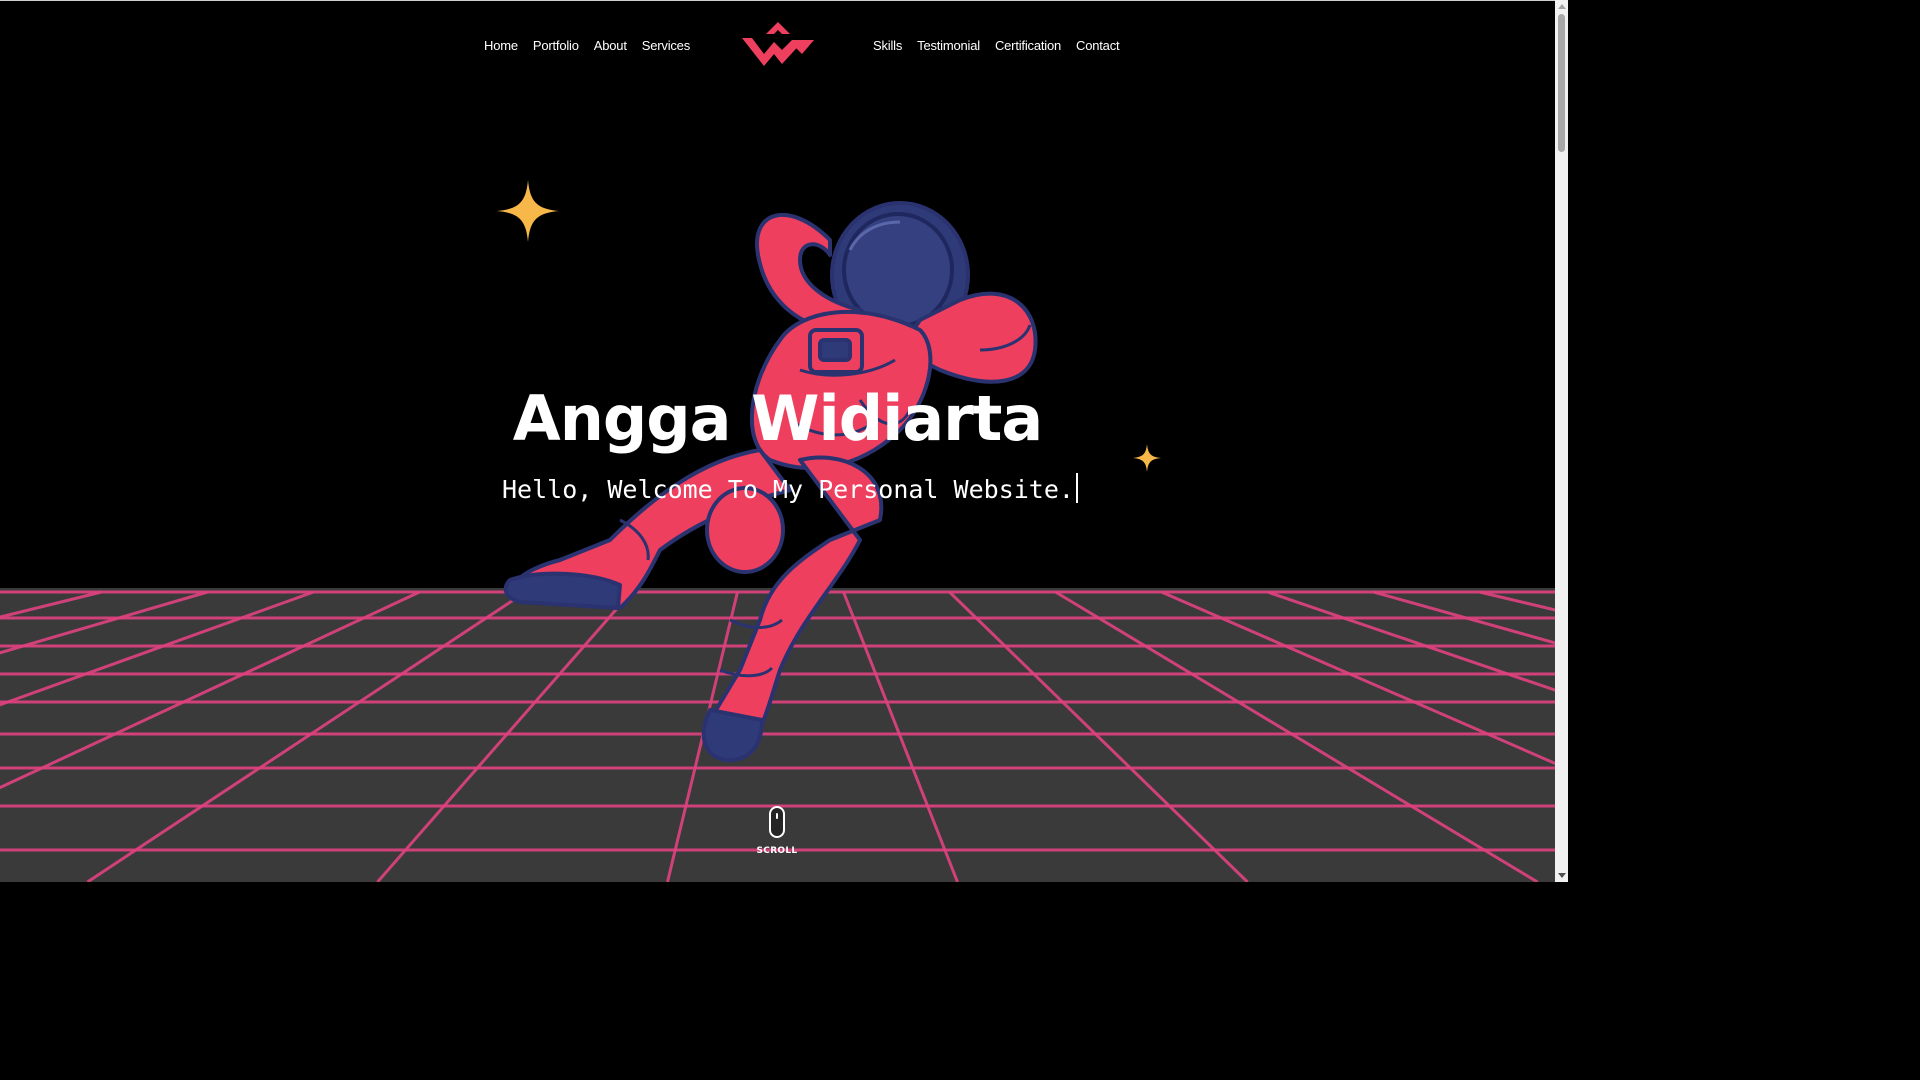  What do you see at coordinates (666, 45) in the screenshot?
I see `nav-link-services: Services` at bounding box center [666, 45].